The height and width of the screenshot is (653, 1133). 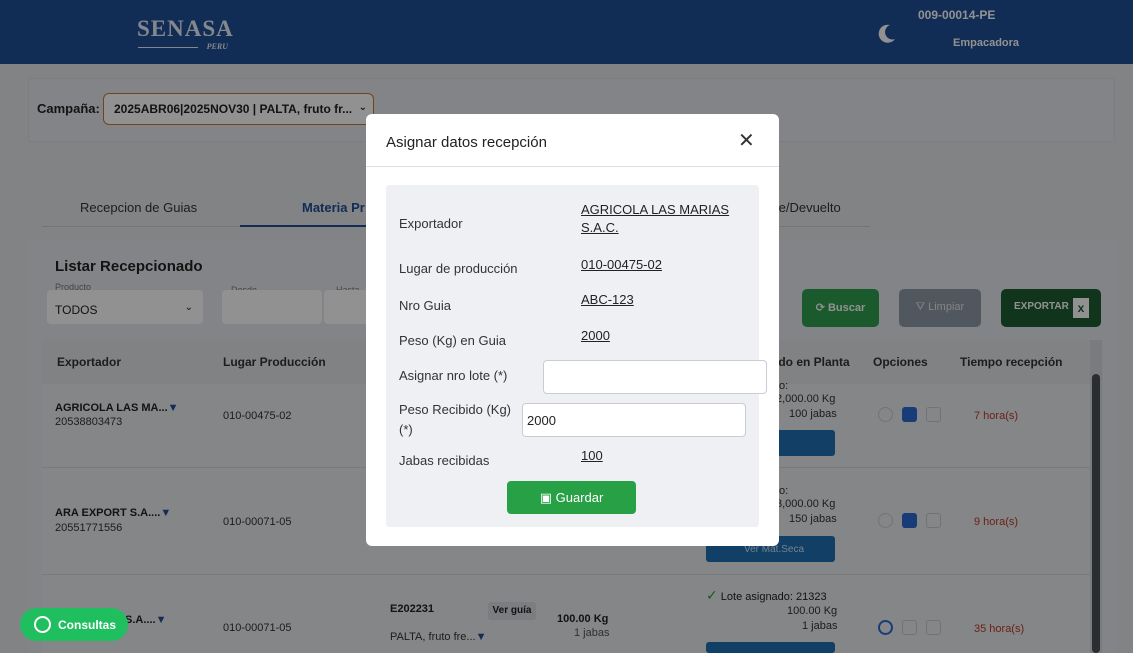 I want to click on guia-value: ABC-123, so click(x=607, y=299).